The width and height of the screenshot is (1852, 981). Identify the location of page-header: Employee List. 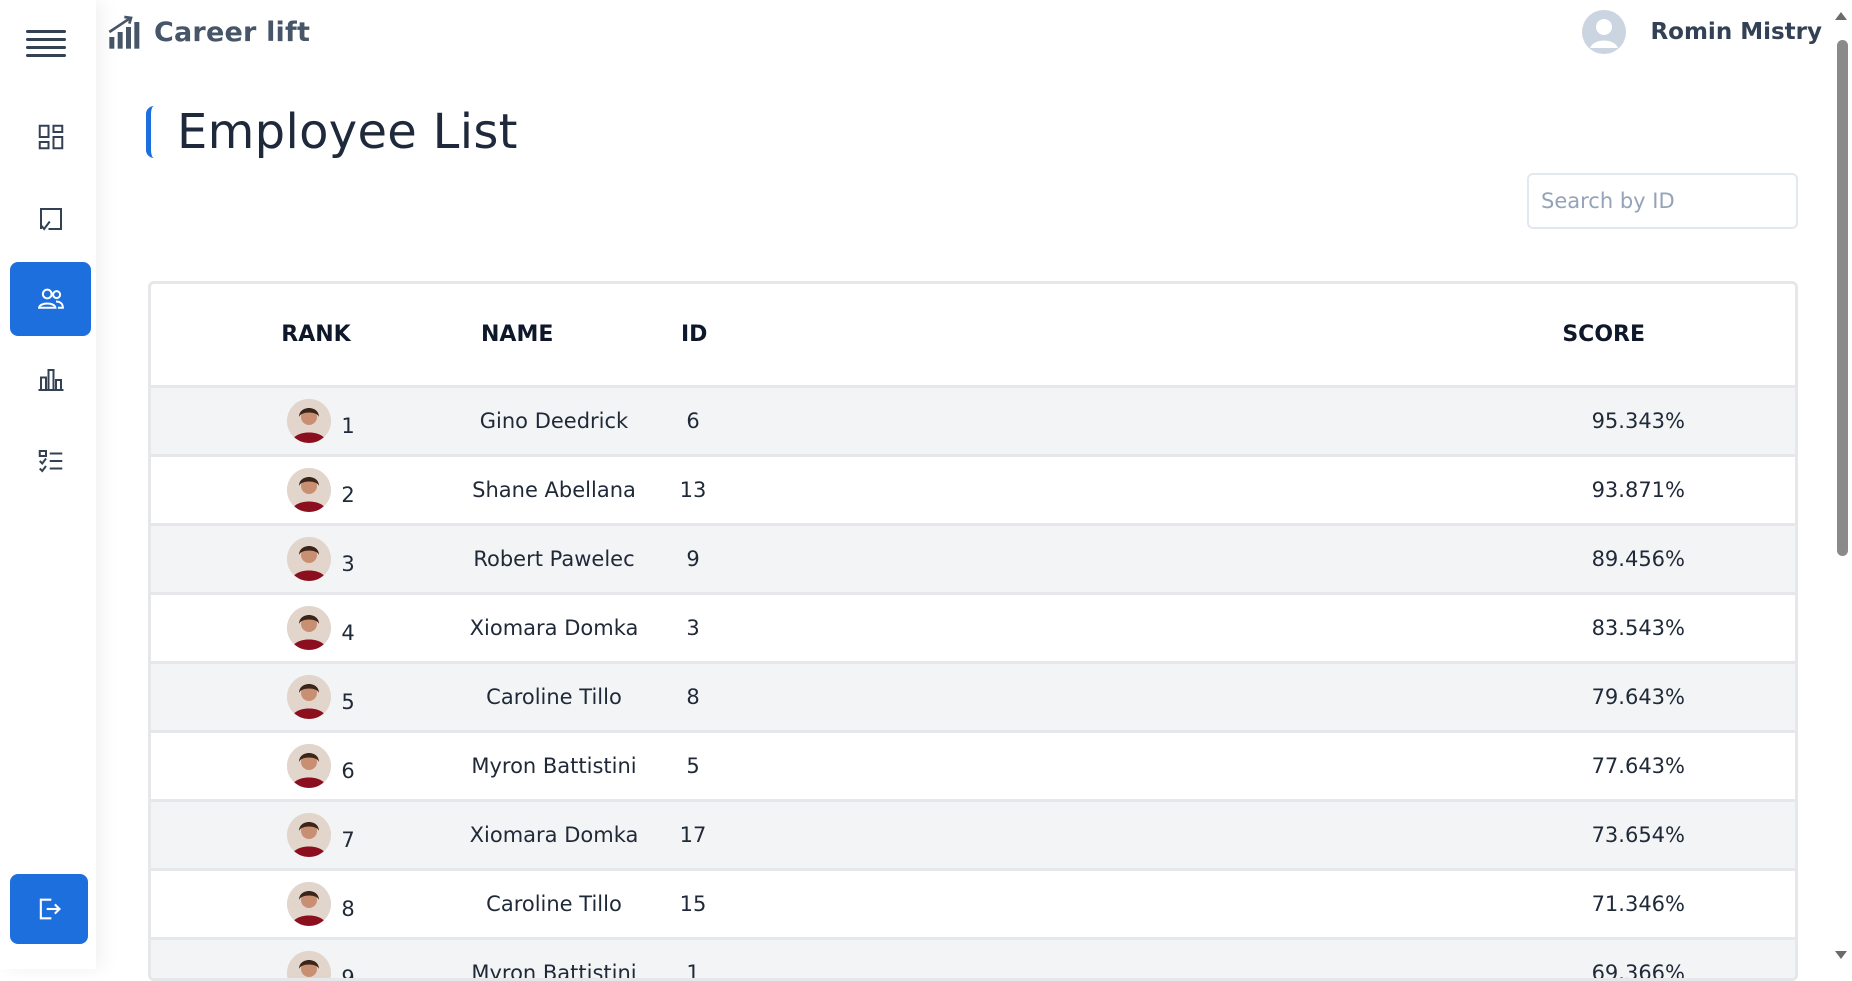
(332, 132).